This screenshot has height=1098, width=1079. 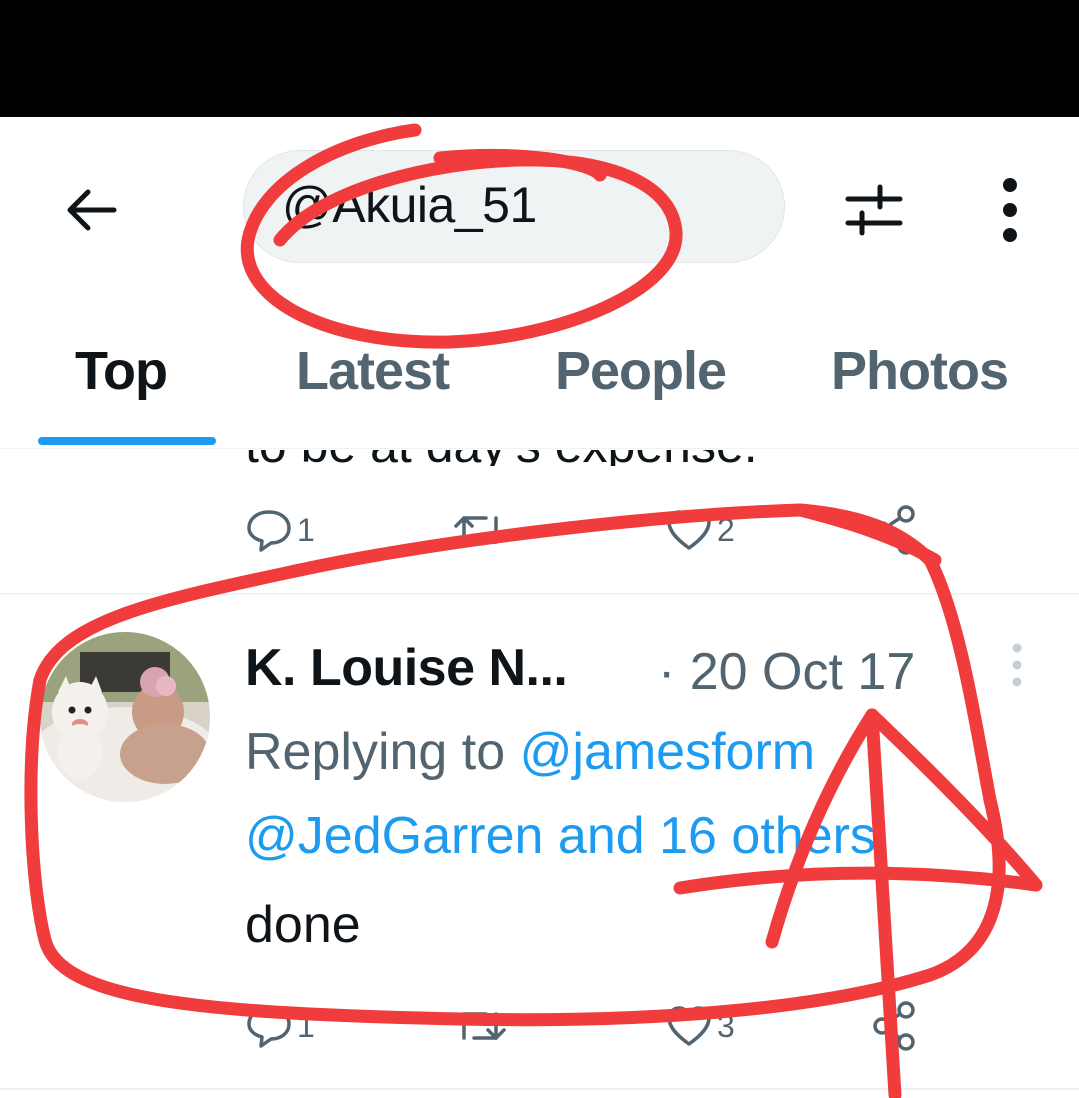 I want to click on like-count: 3, so click(x=726, y=1025).